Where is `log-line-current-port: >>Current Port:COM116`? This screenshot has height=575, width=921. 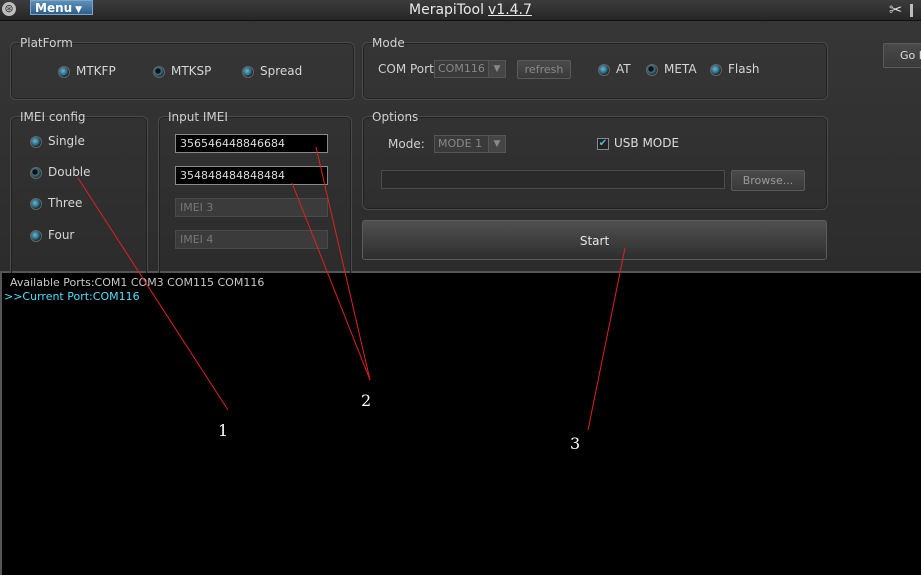 log-line-current-port: >>Current Port:COM116 is located at coordinates (72, 296).